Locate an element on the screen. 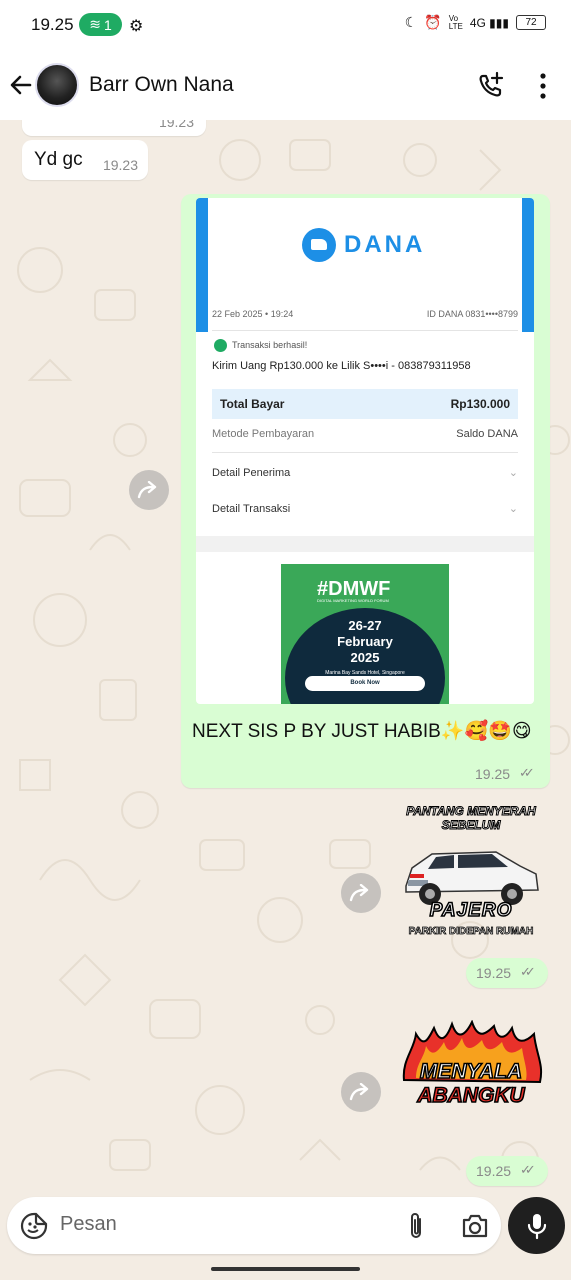 The width and height of the screenshot is (571, 1280). mic-button is located at coordinates (536, 1225).